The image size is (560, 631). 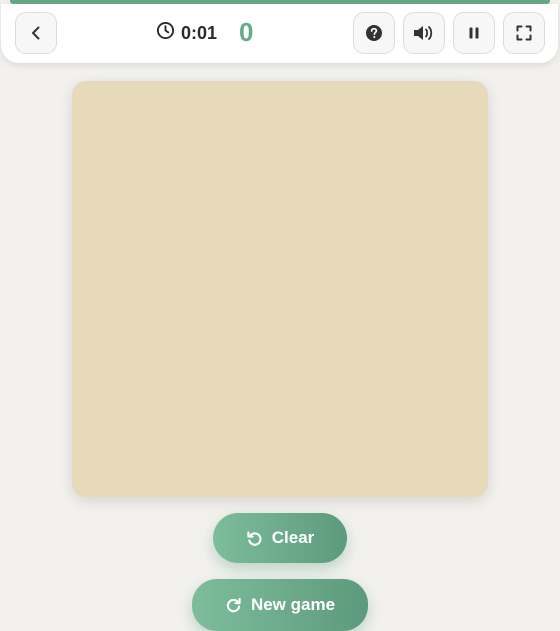 I want to click on sound-button, so click(x=424, y=33).